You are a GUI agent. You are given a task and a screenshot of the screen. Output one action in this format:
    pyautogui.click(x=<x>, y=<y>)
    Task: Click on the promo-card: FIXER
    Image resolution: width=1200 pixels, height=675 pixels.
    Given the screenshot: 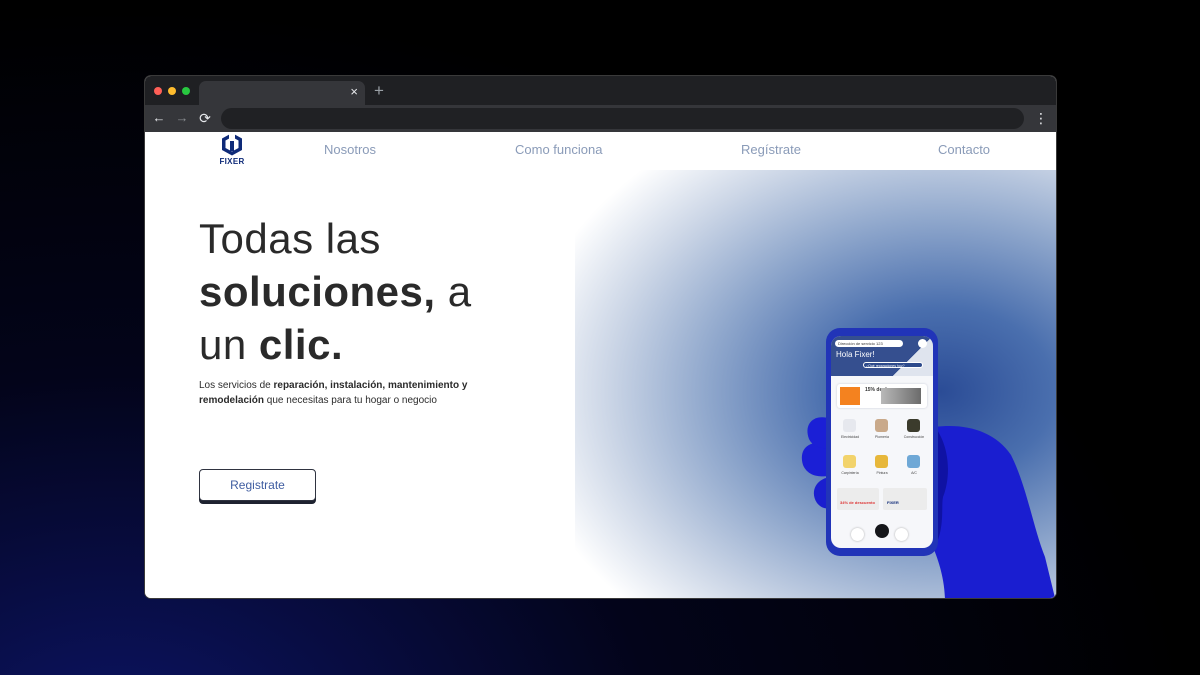 What is the action you would take?
    pyautogui.click(x=905, y=499)
    